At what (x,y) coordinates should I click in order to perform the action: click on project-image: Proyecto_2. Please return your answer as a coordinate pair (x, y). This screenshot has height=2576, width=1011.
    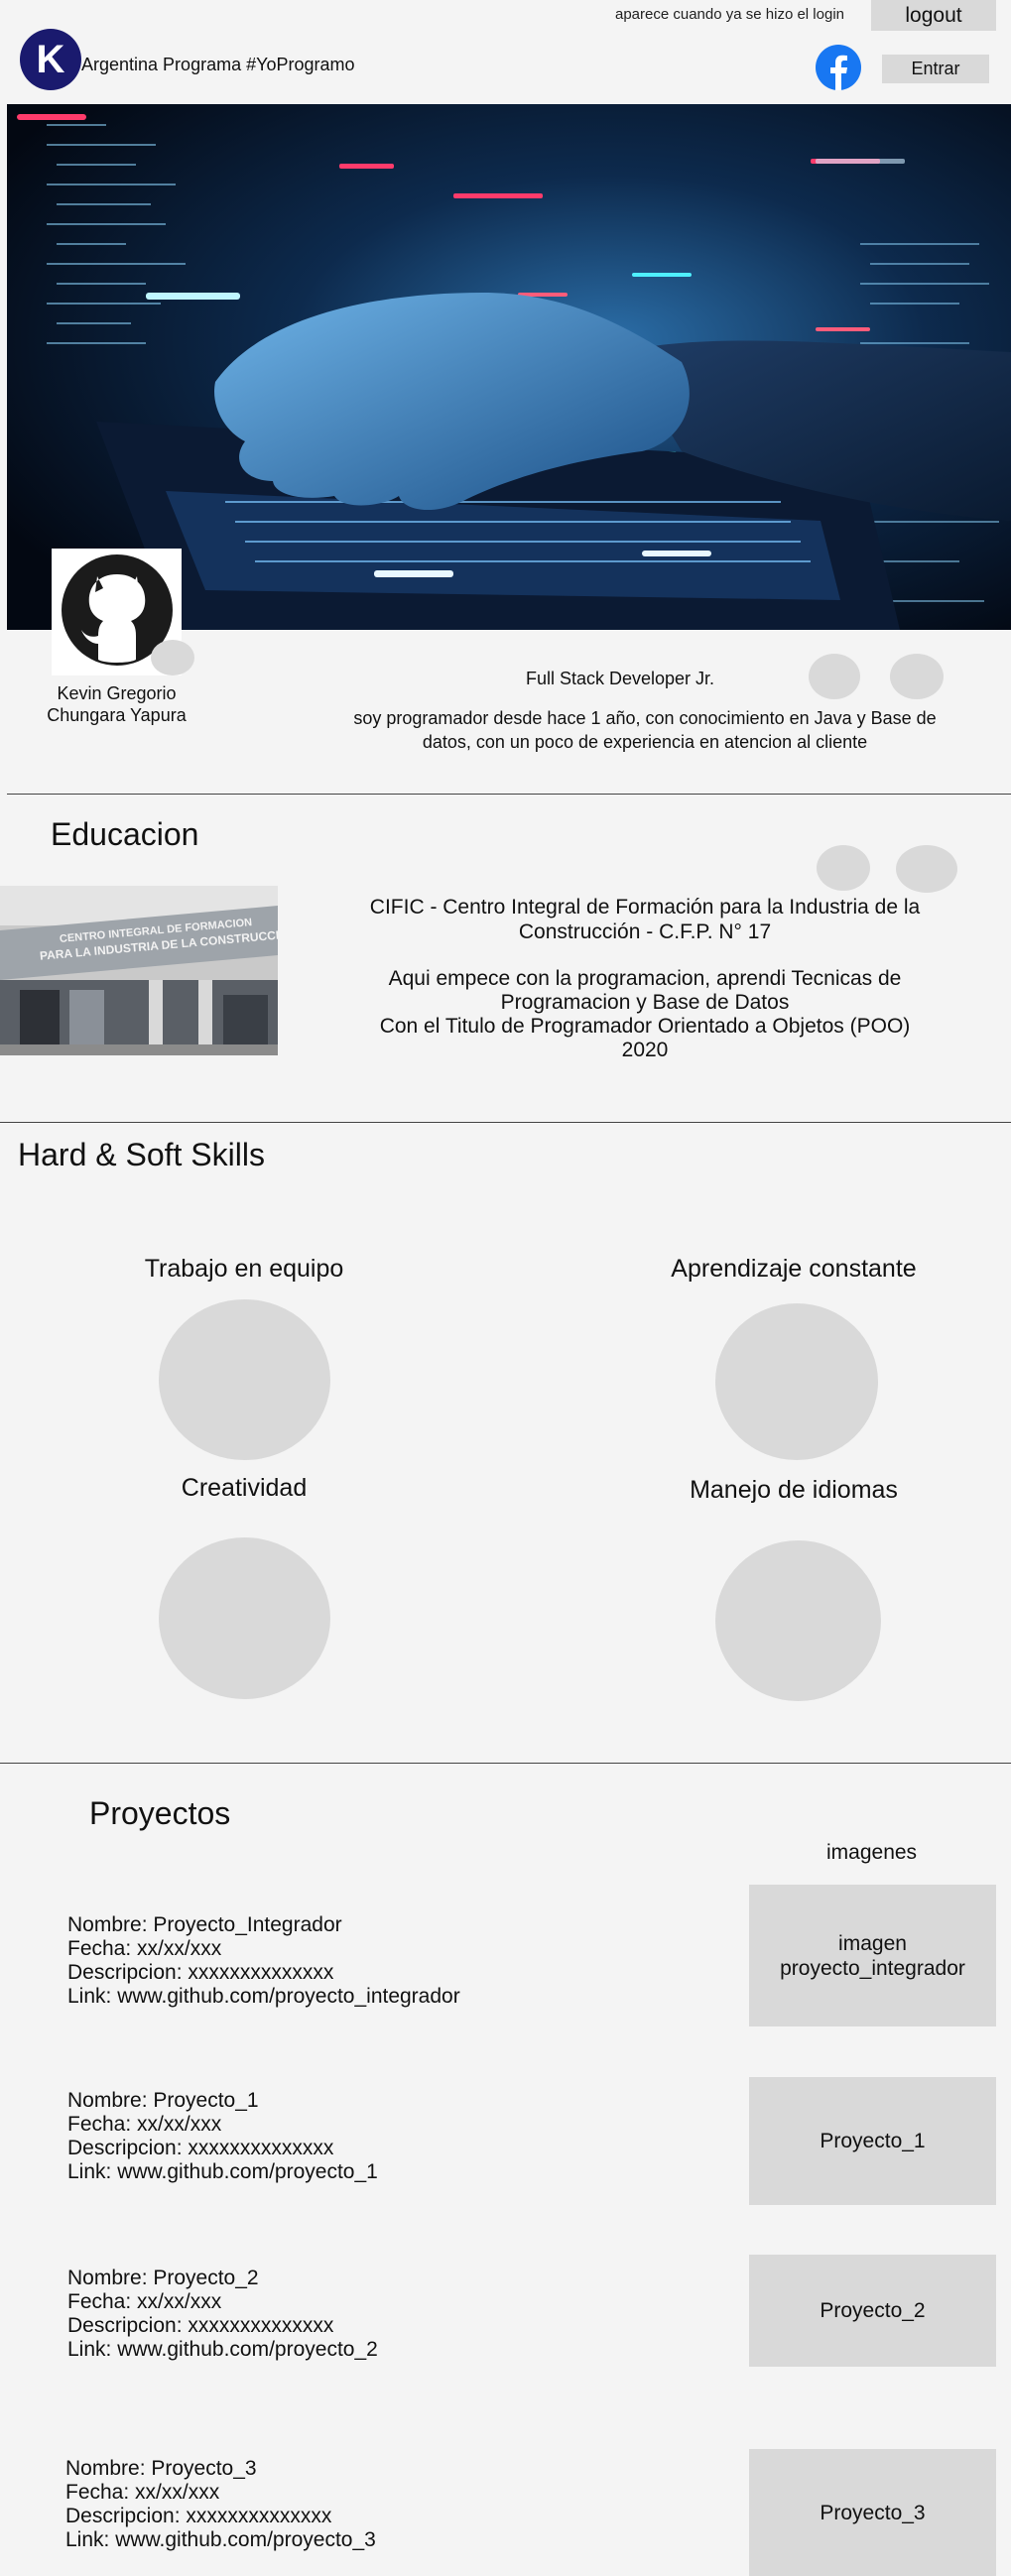
    Looking at the image, I should click on (872, 2311).